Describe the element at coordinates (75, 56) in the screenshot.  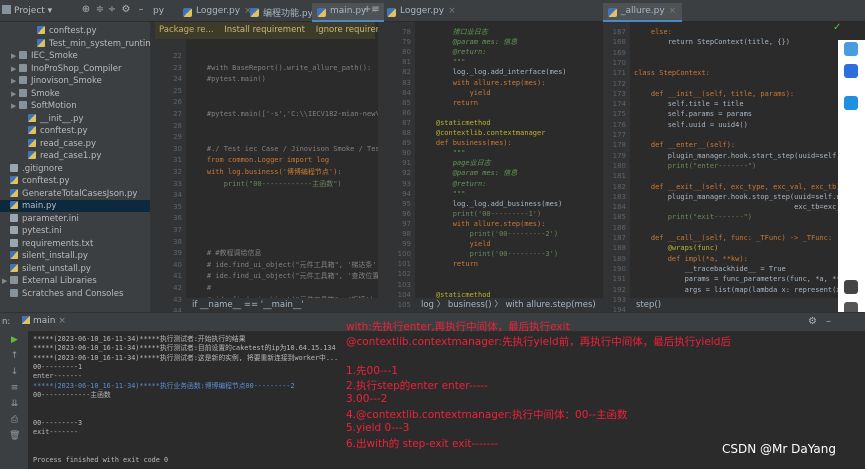
I see `tree-item: ▶ IEC_Smoke` at that location.